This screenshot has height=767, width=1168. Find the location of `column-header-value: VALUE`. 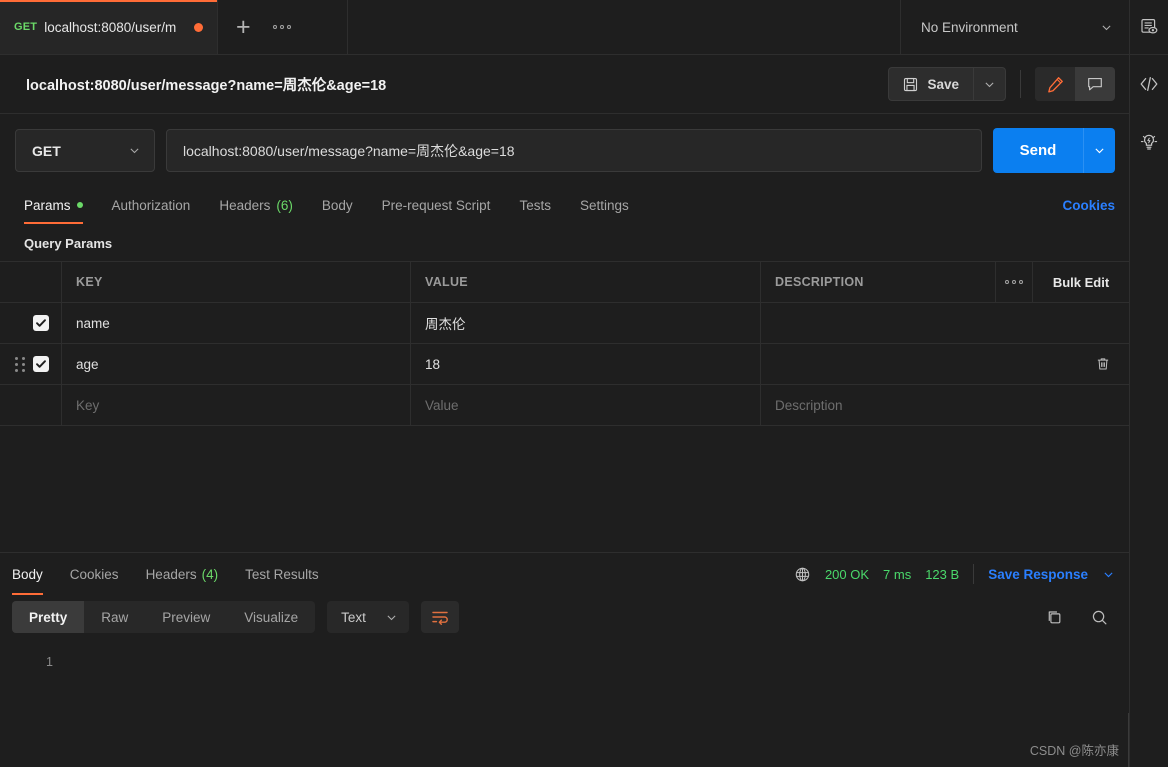

column-header-value: VALUE is located at coordinates (446, 282).